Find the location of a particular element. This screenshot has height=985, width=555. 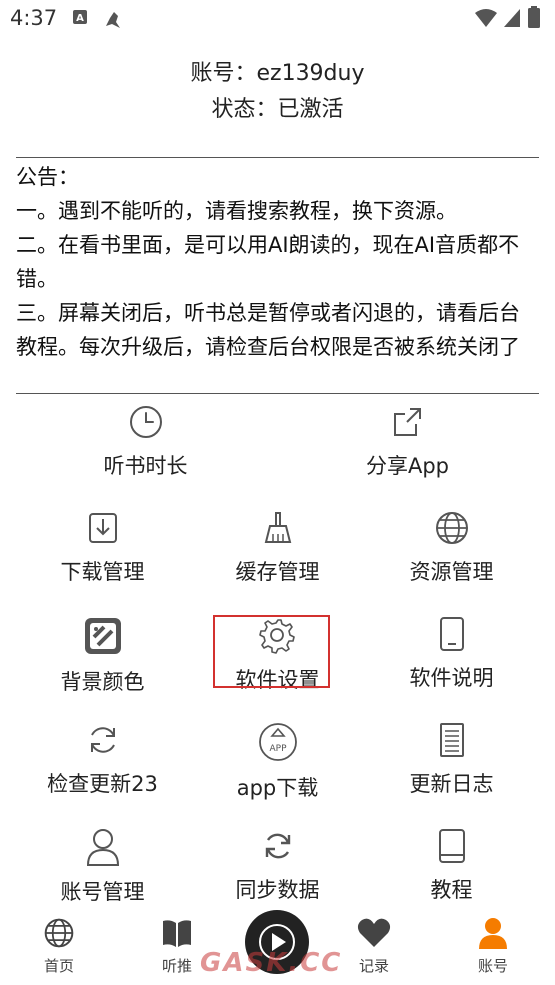

svg-text: A is located at coordinates (80, 18).